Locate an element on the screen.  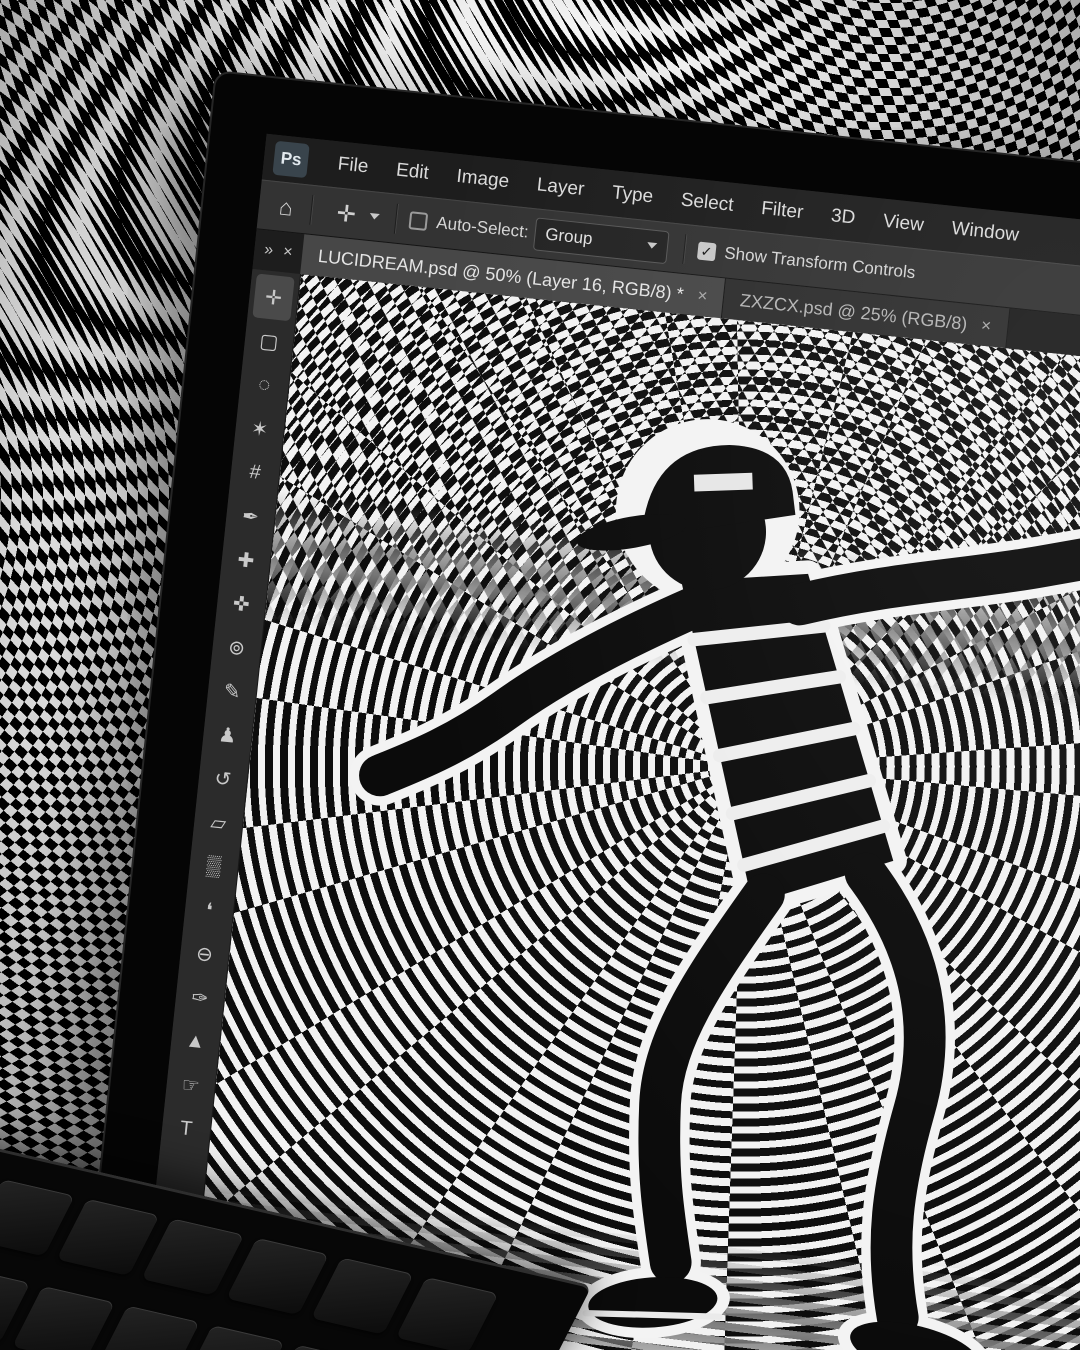
blur-tool: ❛ is located at coordinates (209, 910).